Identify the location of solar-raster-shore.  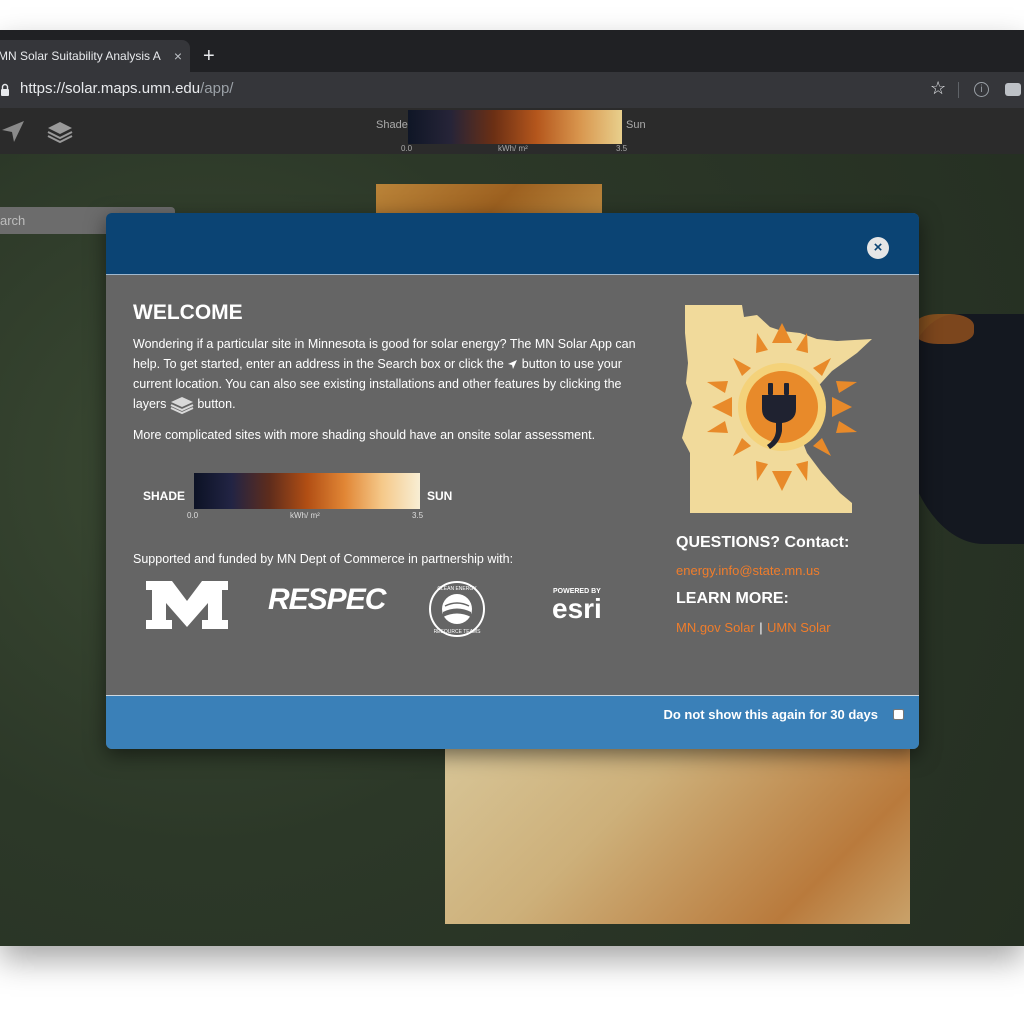
(944, 329).